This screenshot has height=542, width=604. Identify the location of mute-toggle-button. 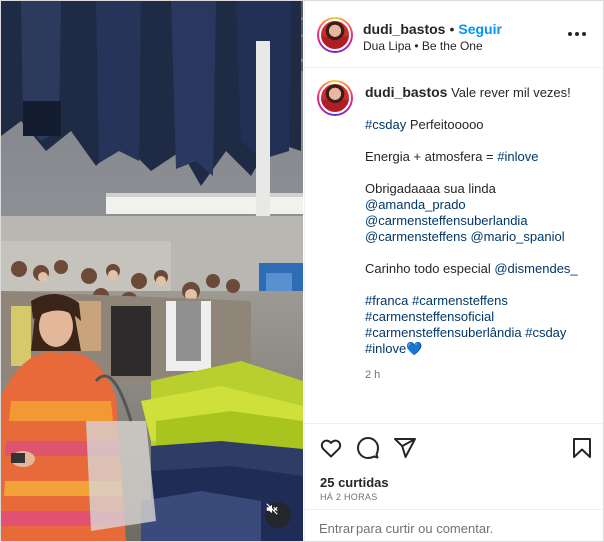
(278, 515).